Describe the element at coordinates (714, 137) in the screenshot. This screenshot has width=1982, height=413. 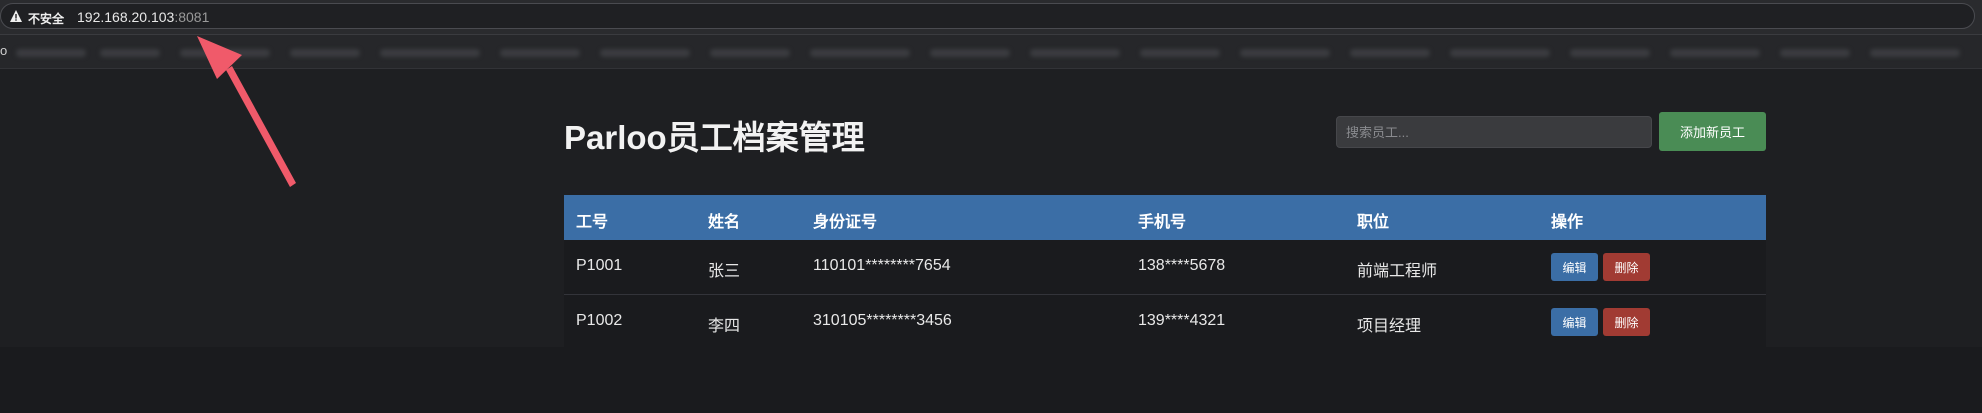
I see `page-title: Parloo员工档案管理` at that location.